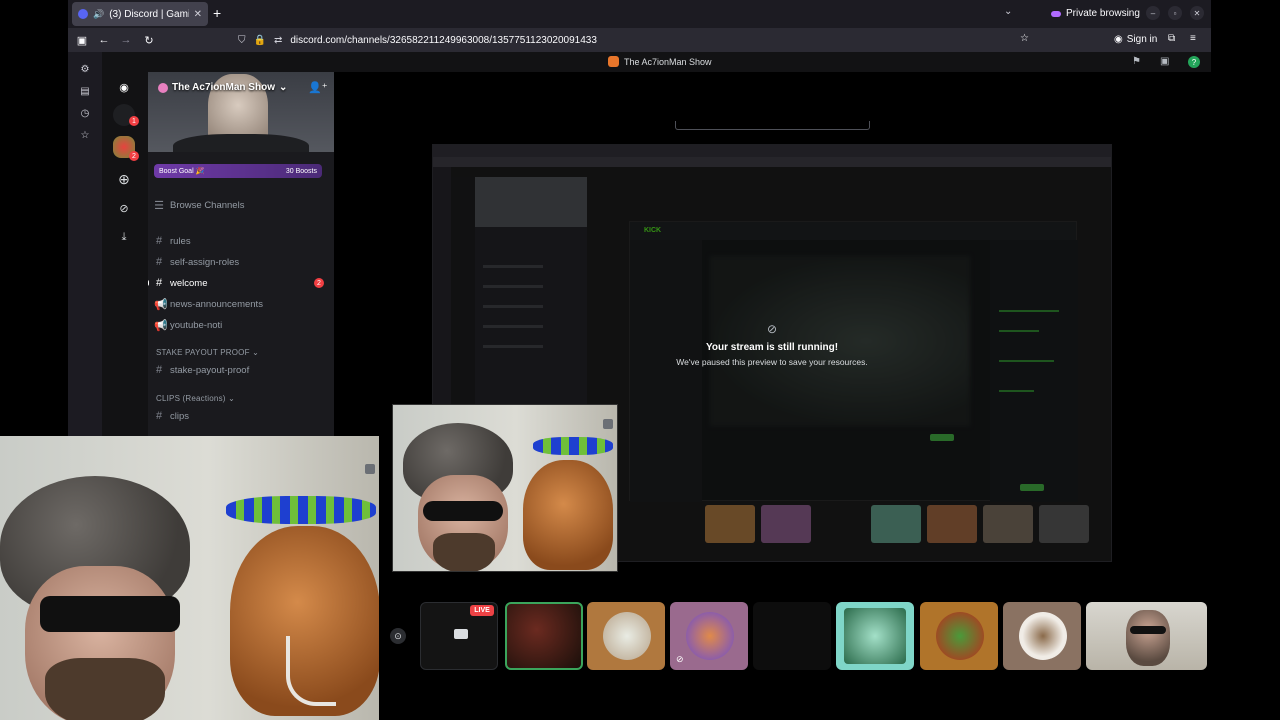  I want to click on bookmarks-icon: ☆, so click(85, 135).